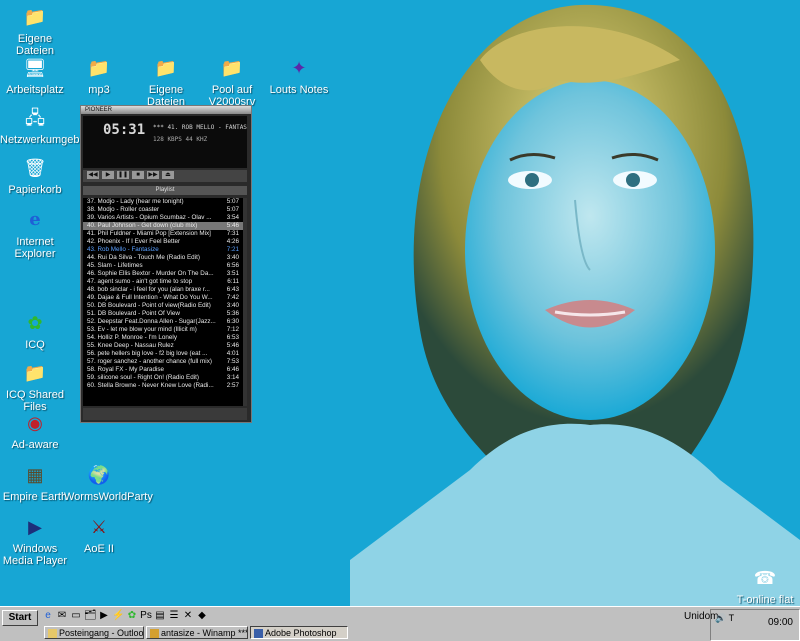 This screenshot has width=800, height=641. What do you see at coordinates (174, 616) in the screenshot?
I see `notepad-icon: ☰` at bounding box center [174, 616].